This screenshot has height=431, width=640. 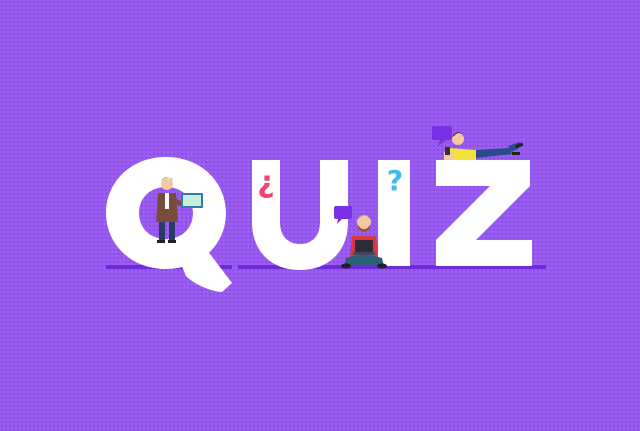 What do you see at coordinates (395, 180) in the screenshot?
I see `question-mark: ?` at bounding box center [395, 180].